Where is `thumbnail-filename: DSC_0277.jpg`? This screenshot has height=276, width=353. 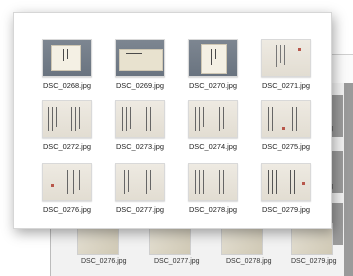
thumbnail-filename: DSC_0277.jpg is located at coordinates (140, 209).